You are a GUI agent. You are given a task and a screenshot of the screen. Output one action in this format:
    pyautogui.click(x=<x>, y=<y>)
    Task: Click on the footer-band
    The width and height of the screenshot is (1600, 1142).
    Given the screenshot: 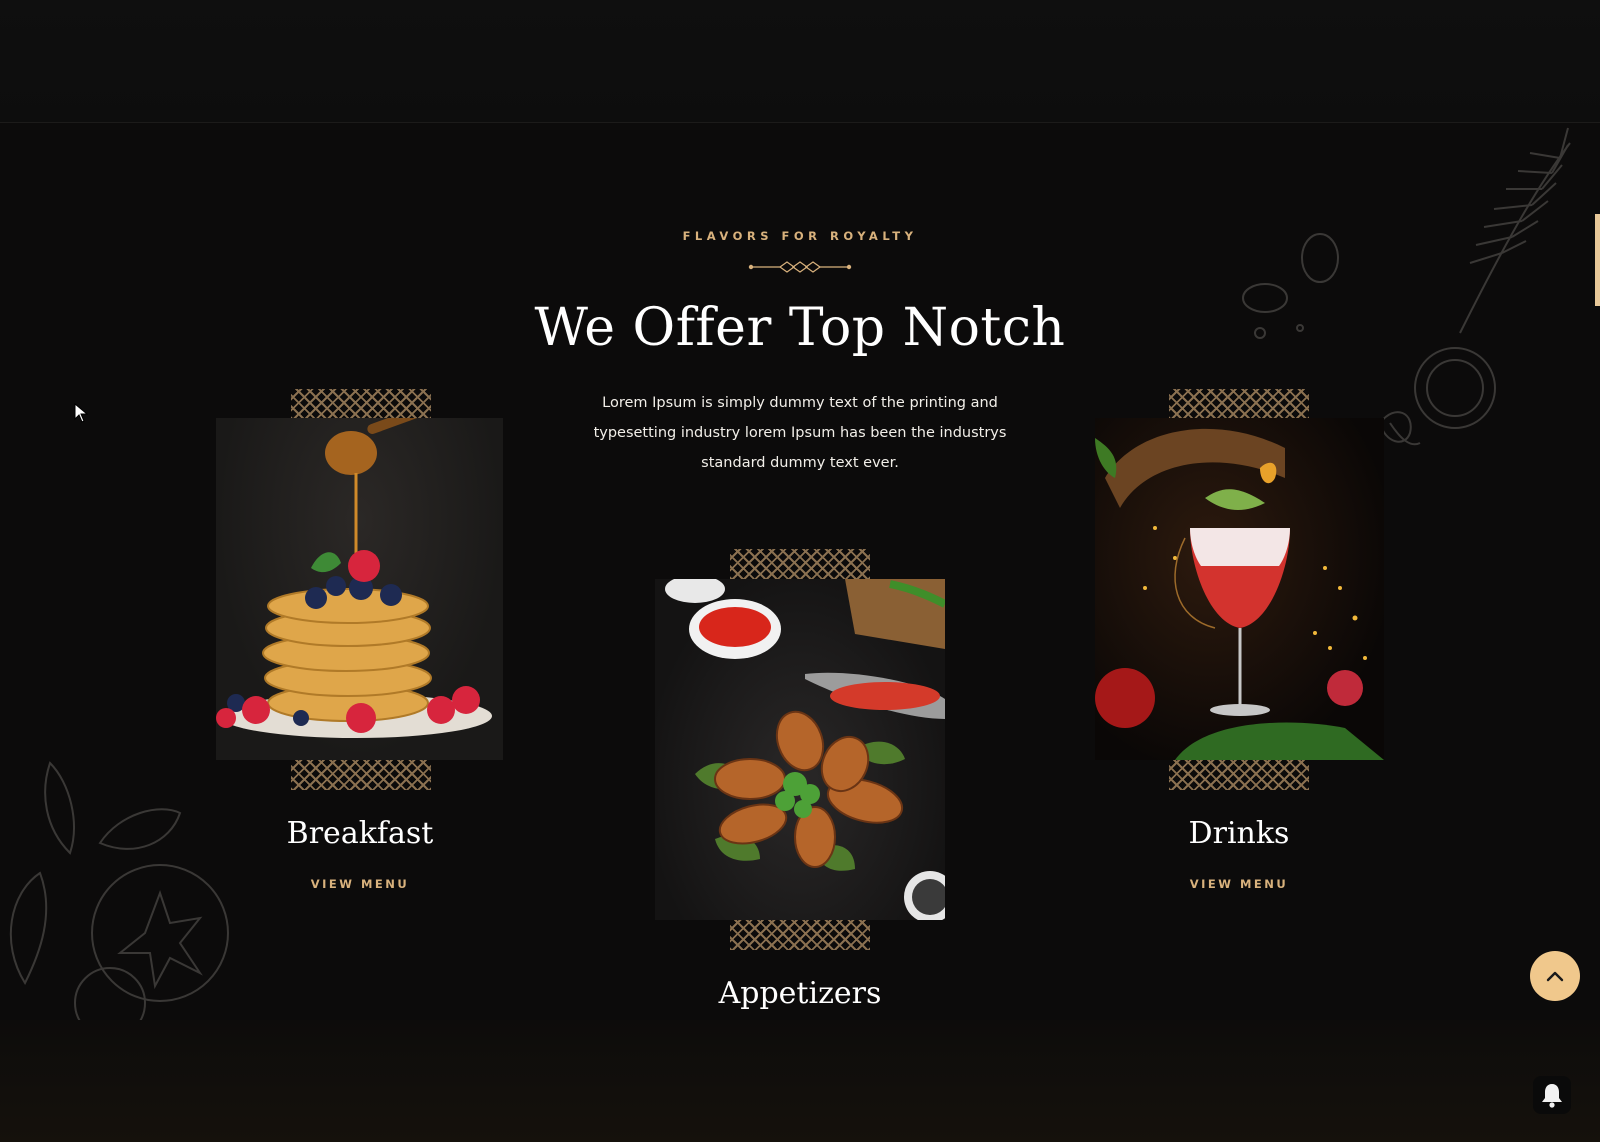 What is the action you would take?
    pyautogui.click(x=800, y=1081)
    